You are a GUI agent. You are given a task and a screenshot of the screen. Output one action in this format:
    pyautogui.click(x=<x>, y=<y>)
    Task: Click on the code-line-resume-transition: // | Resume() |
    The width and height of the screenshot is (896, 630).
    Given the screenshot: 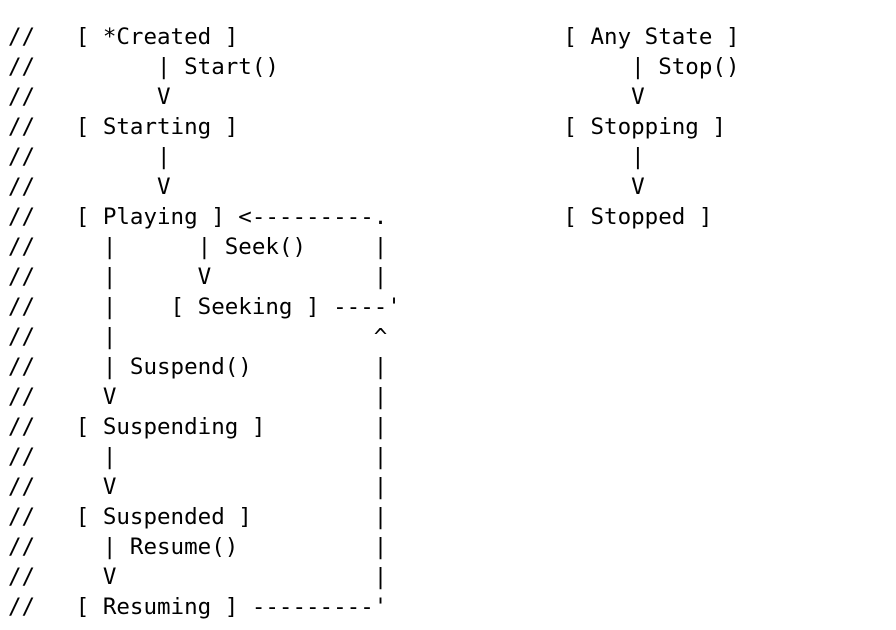 What is the action you would take?
    pyautogui.click(x=198, y=547)
    